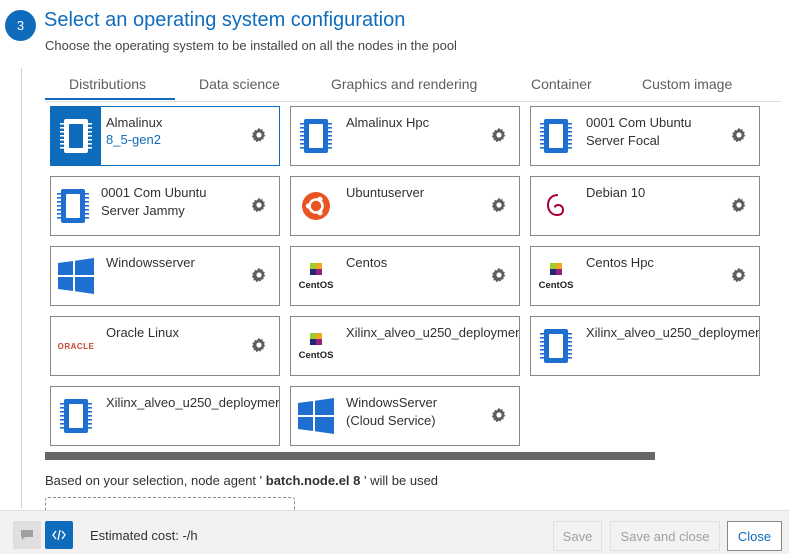 Image resolution: width=789 pixels, height=554 pixels. What do you see at coordinates (405, 206) in the screenshot?
I see `os-card-5: Ubuntuserver` at bounding box center [405, 206].